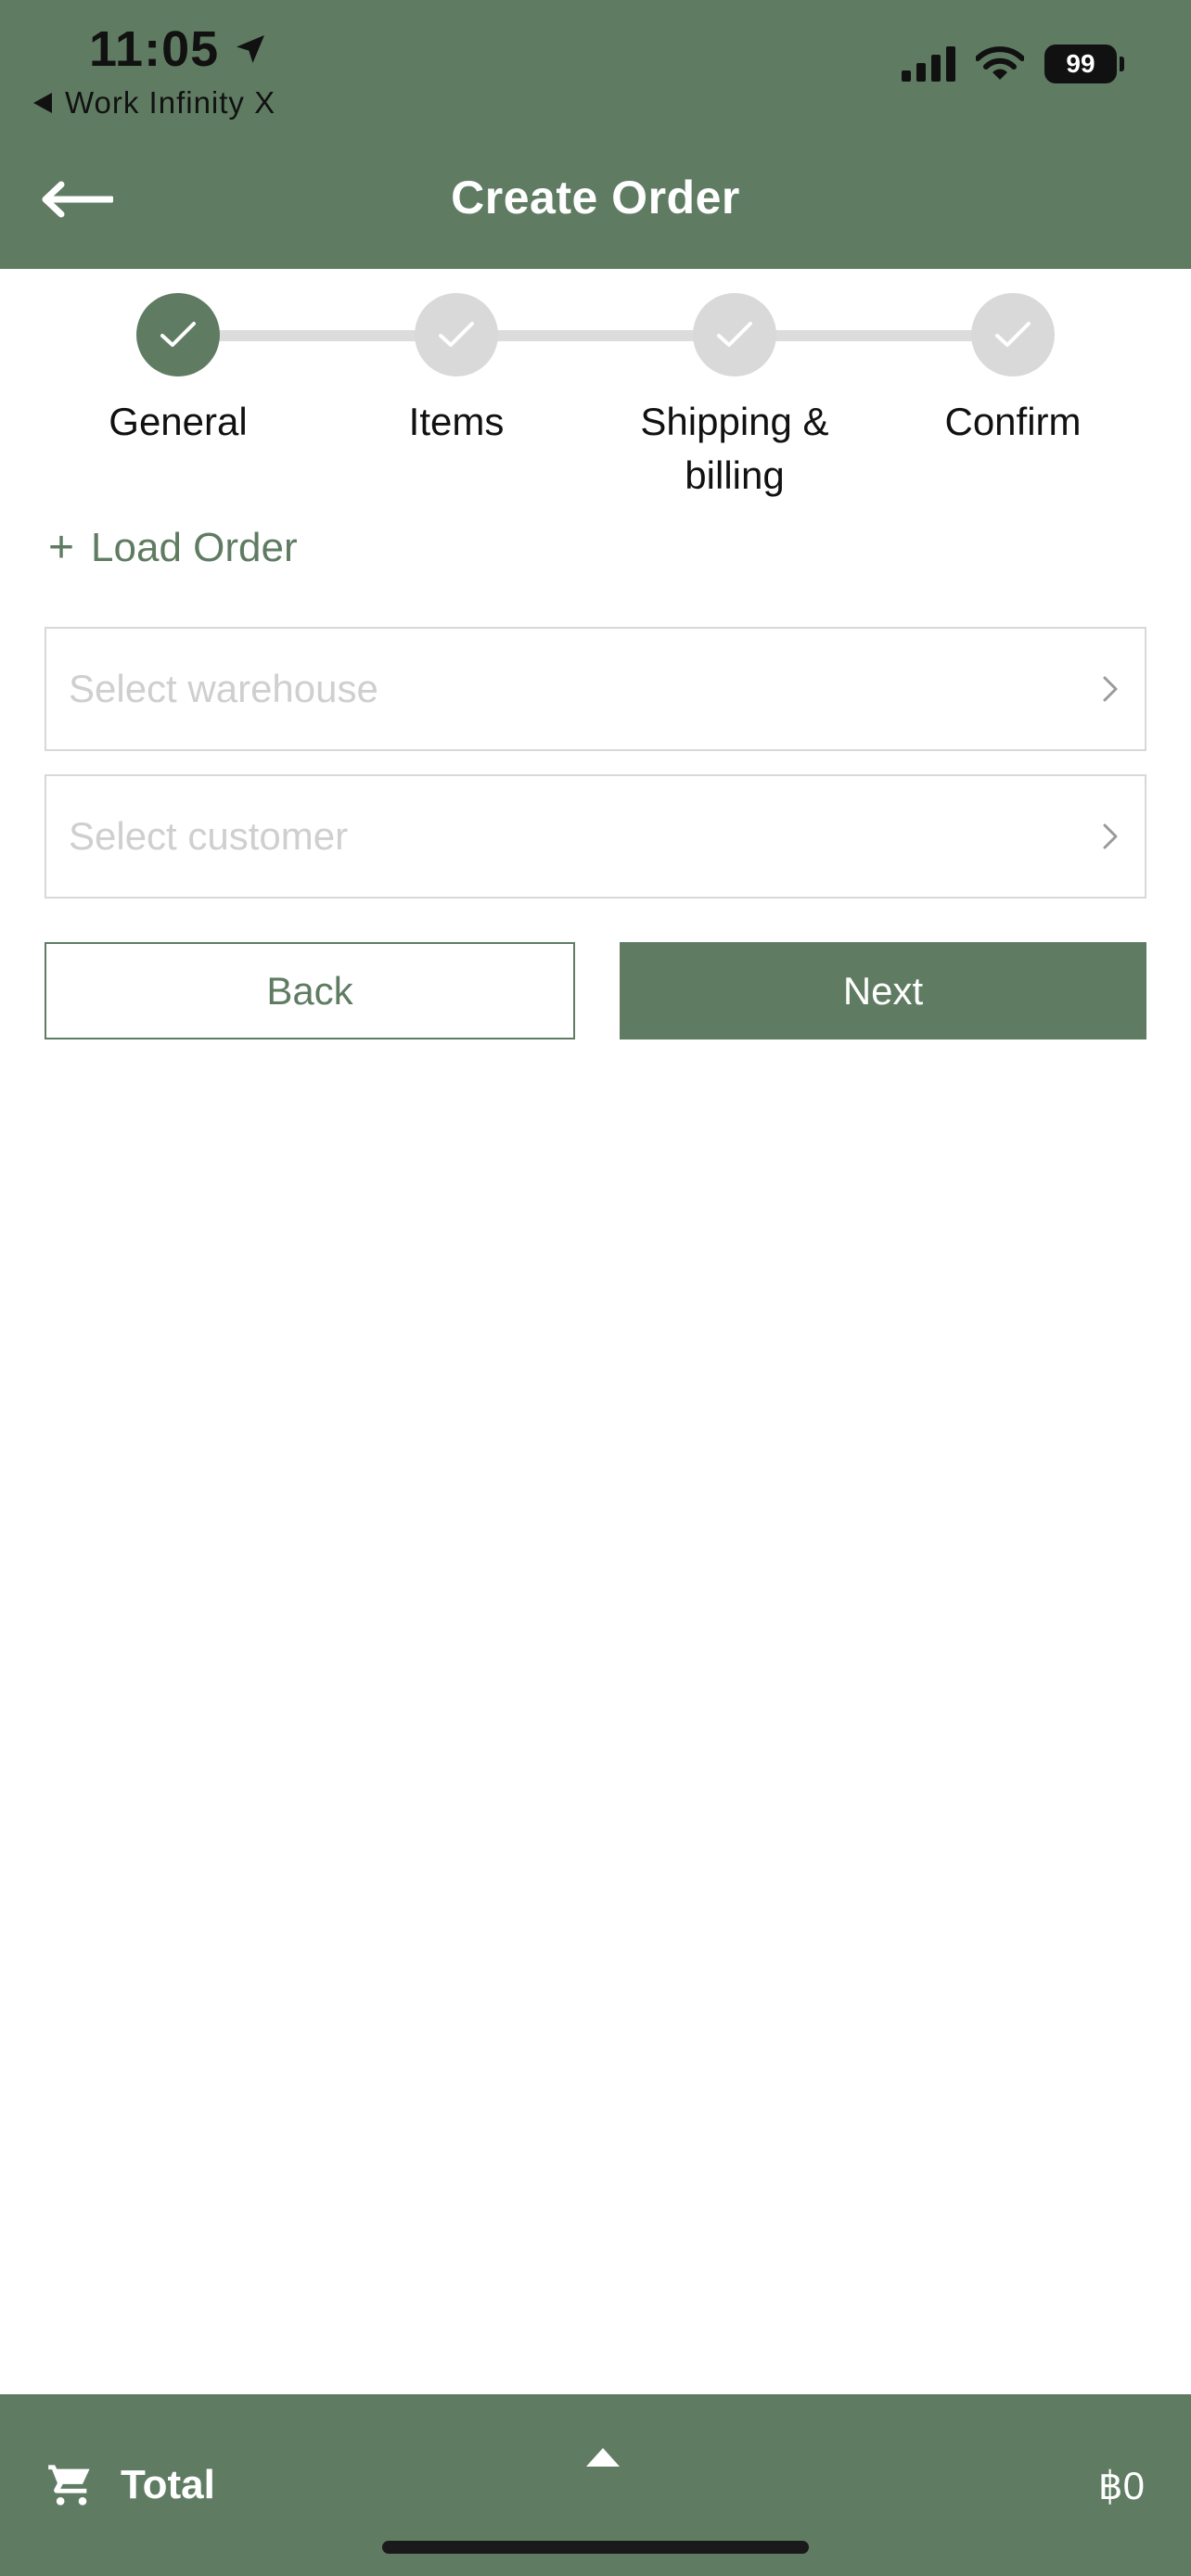 Image resolution: width=1191 pixels, height=2576 pixels. Describe the element at coordinates (595, 2547) in the screenshot. I see `home-indicator` at that location.